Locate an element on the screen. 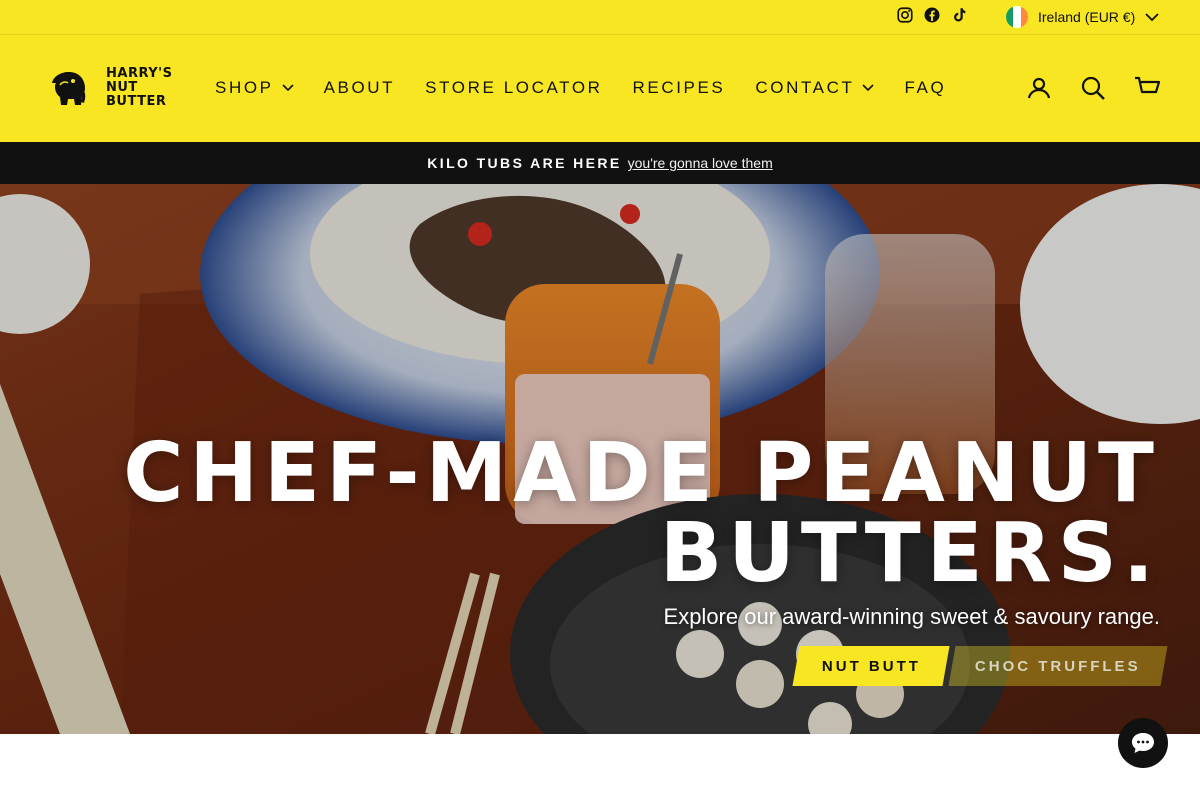 The image size is (1200, 800). cart-icon is located at coordinates (1147, 88).